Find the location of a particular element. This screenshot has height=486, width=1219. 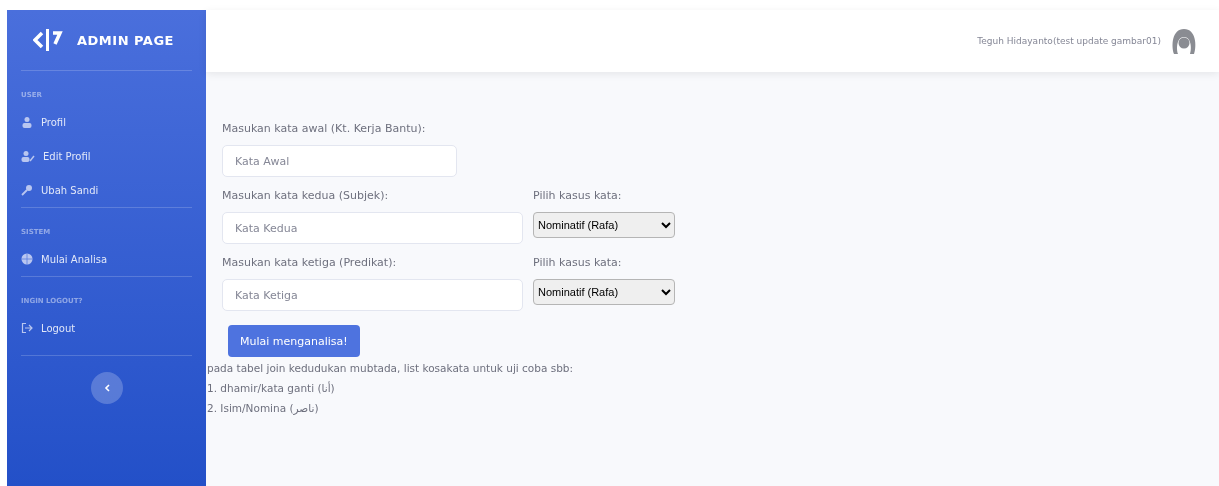

user-edit-icon is located at coordinates (28, 156).